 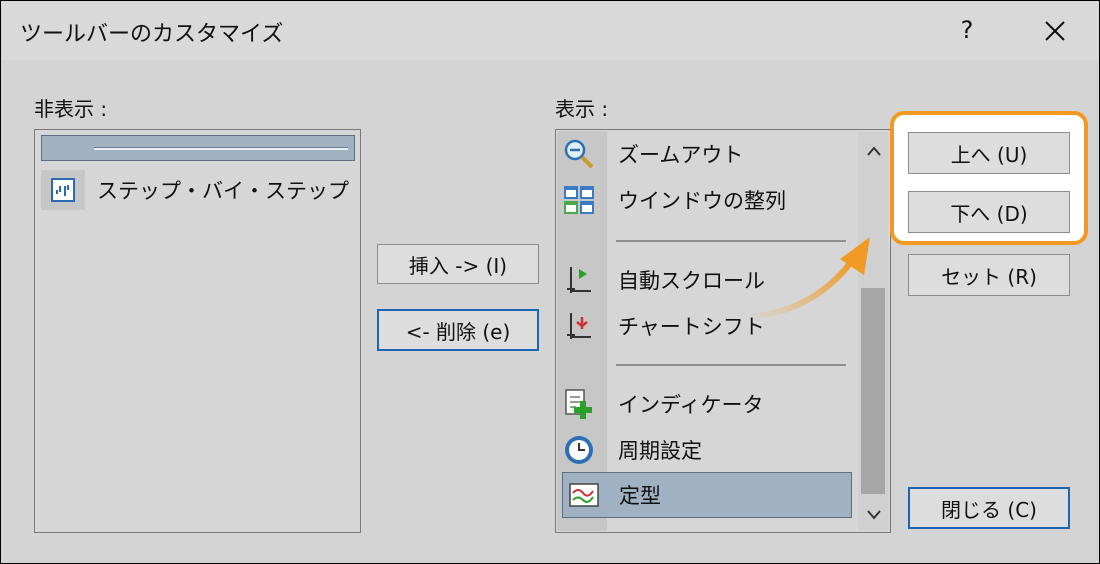 I want to click on move-up-button: 上へ (U), so click(x=989, y=153).